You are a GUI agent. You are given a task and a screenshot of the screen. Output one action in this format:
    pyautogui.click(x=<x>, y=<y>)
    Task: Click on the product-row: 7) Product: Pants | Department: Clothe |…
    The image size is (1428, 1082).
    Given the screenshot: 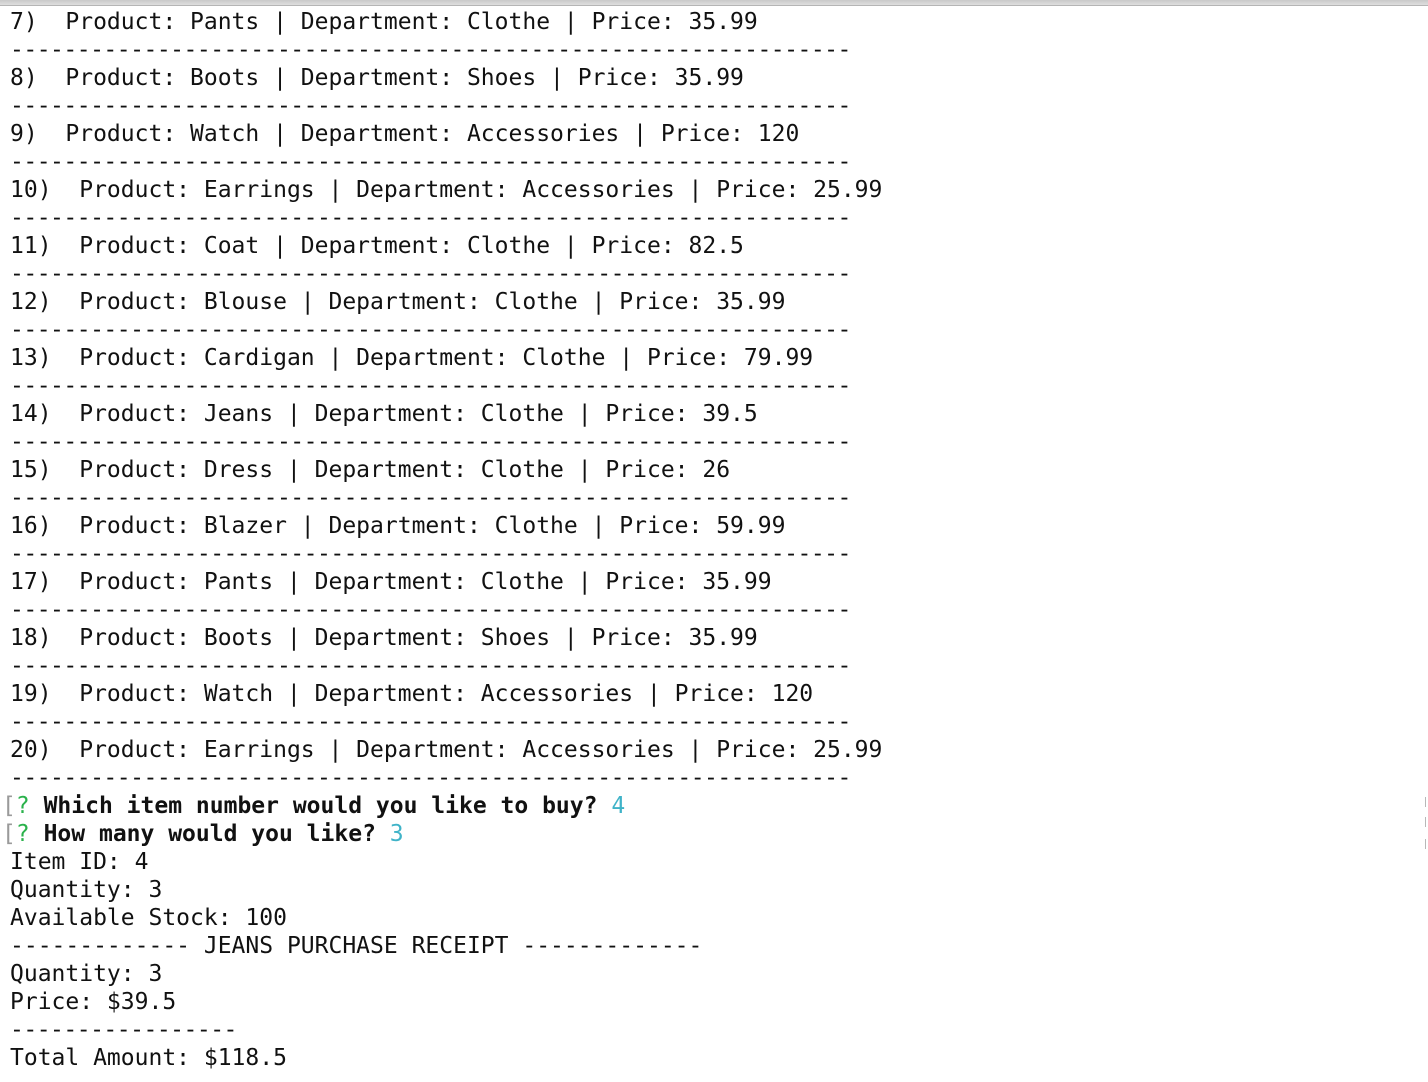 What is the action you would take?
    pyautogui.click(x=384, y=22)
    